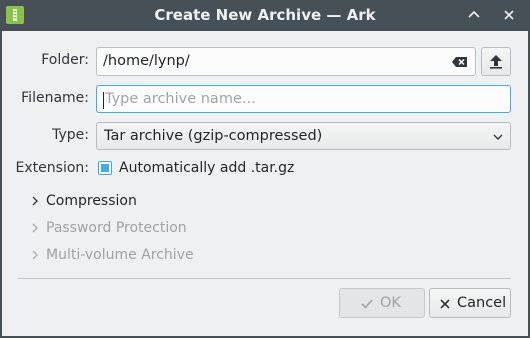 The height and width of the screenshot is (338, 530). I want to click on folder-up-icon, so click(496, 62).